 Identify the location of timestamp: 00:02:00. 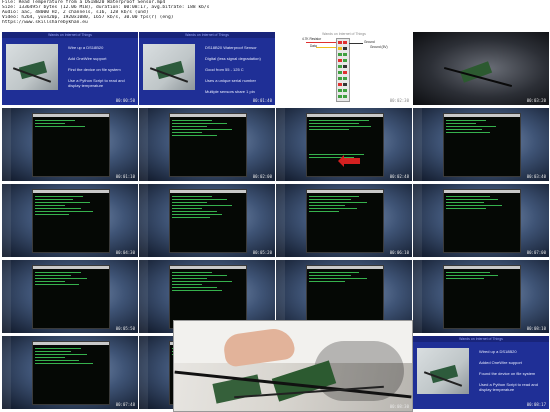
(262, 176).